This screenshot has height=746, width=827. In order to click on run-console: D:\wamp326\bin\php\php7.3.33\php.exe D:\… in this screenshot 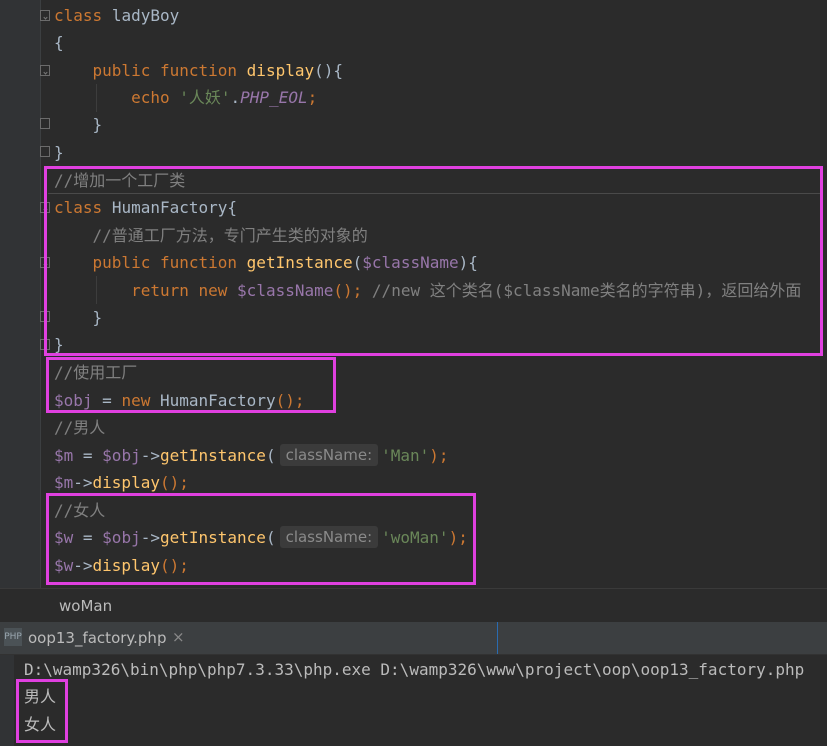, I will do `click(413, 700)`.